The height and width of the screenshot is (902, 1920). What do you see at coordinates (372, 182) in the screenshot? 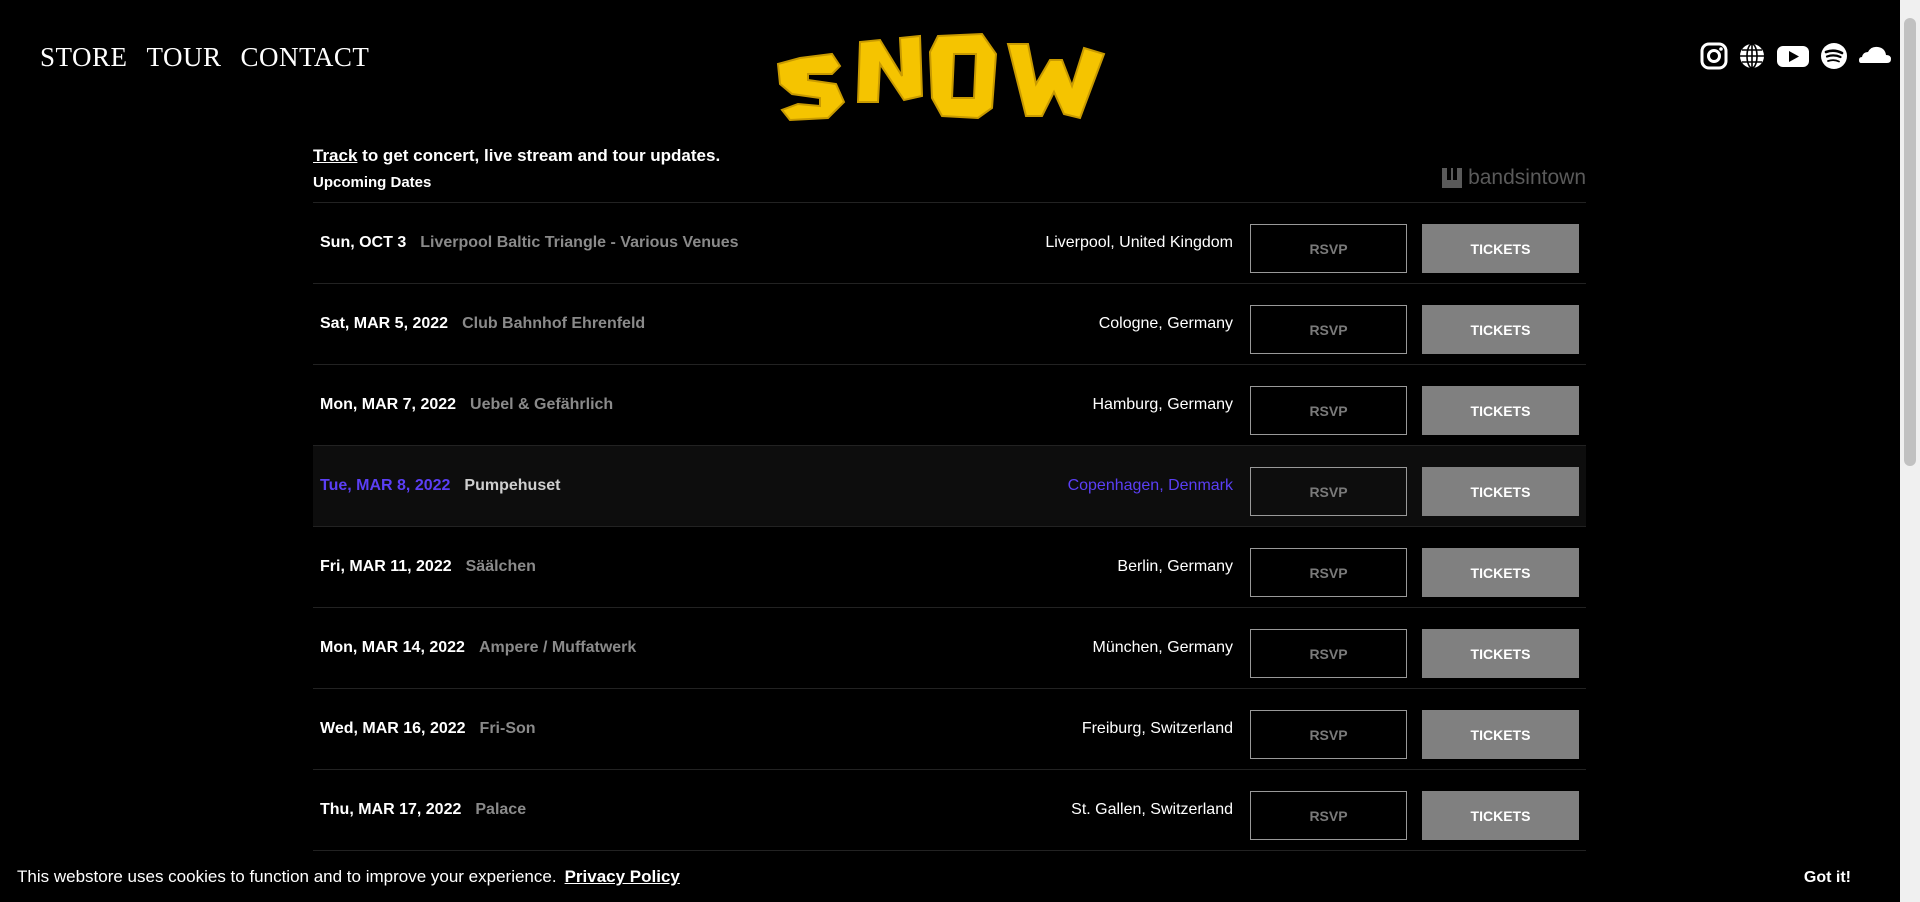
I see `upcoming-heading: Upcoming Dates` at bounding box center [372, 182].